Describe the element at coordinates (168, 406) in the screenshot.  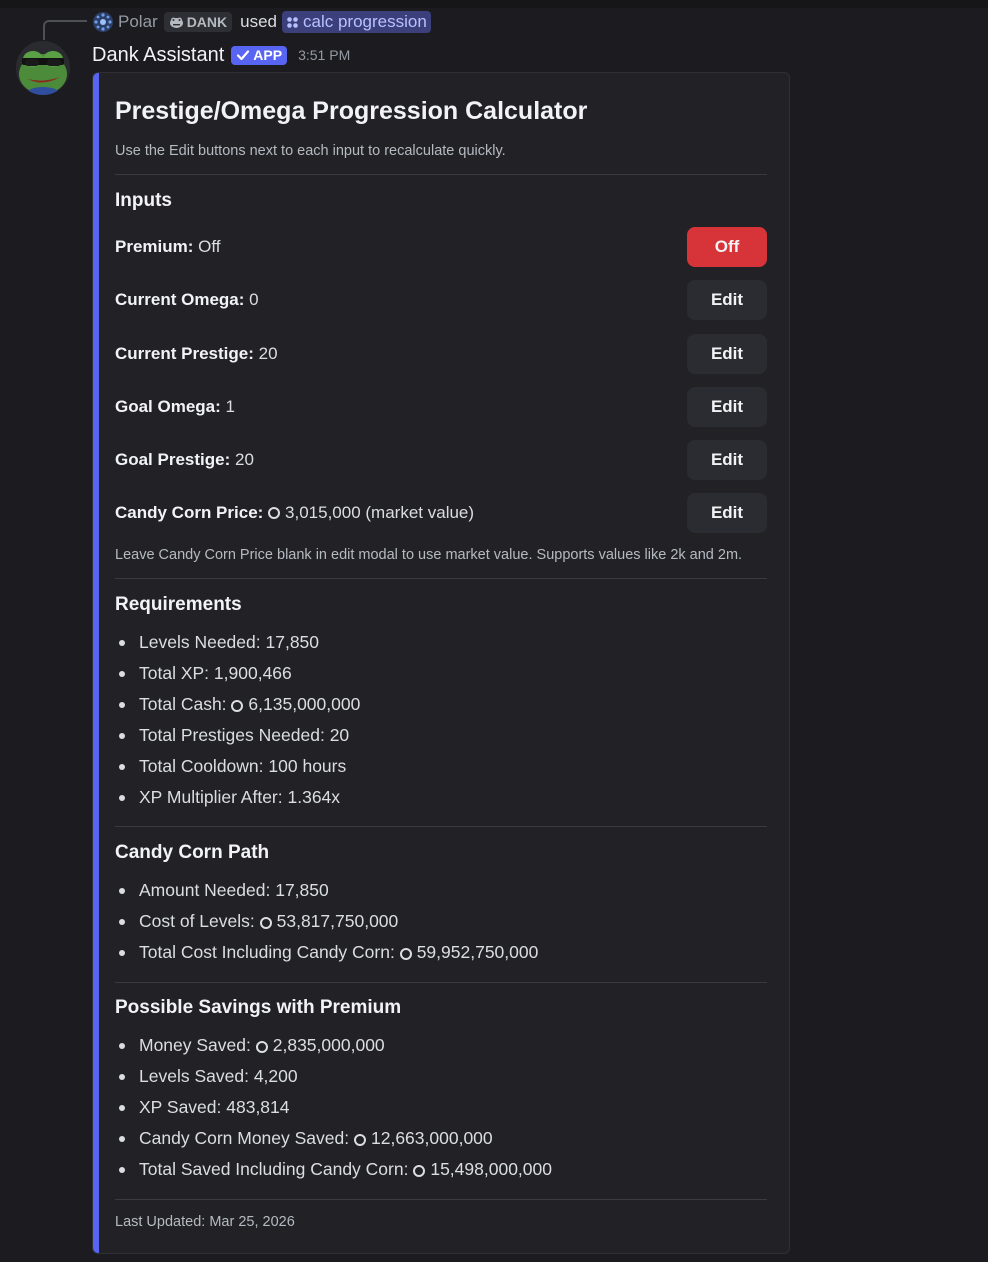
I see `input-label: Goal Omega:` at that location.